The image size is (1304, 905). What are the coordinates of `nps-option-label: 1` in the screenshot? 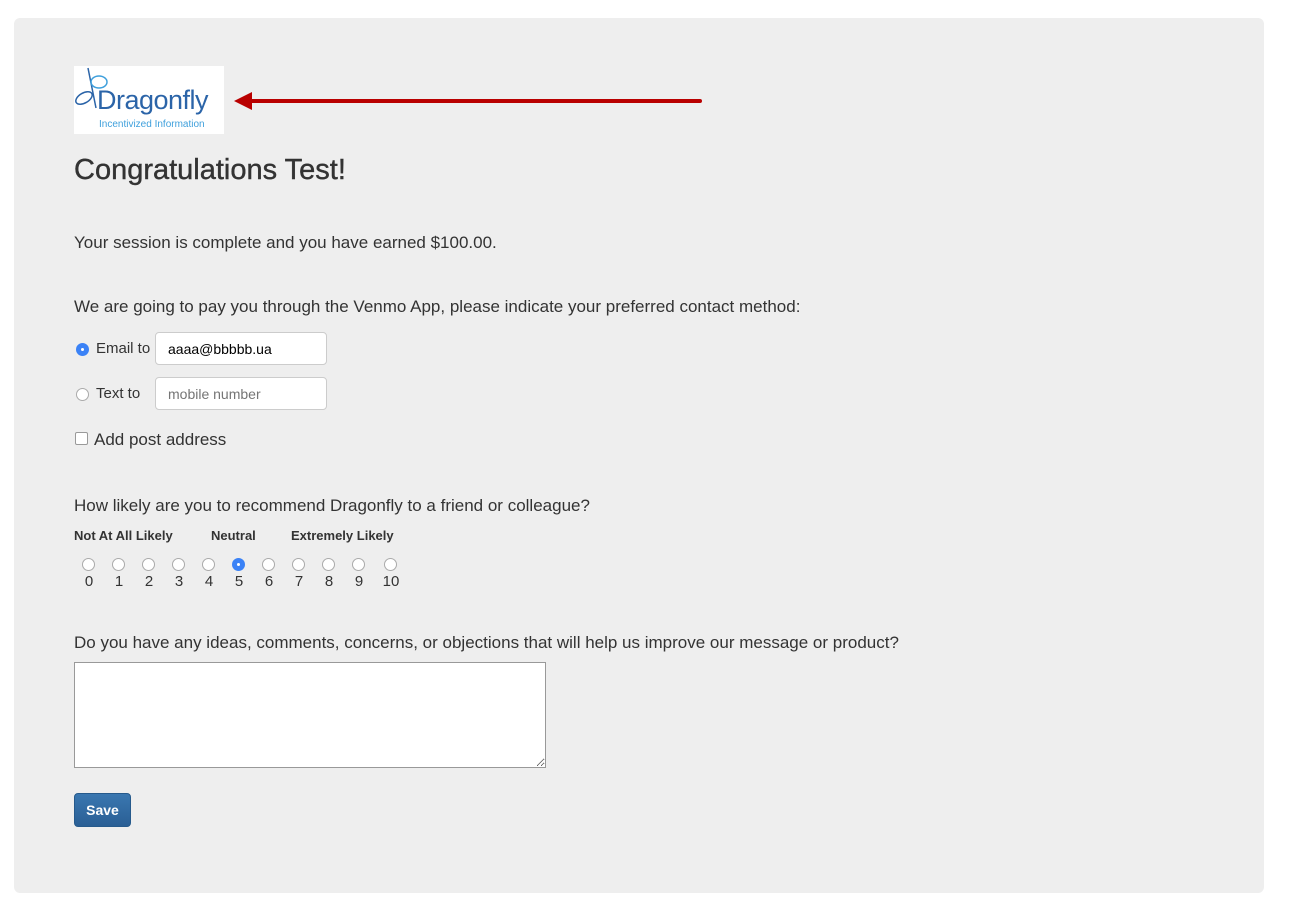 It's located at (119, 581).